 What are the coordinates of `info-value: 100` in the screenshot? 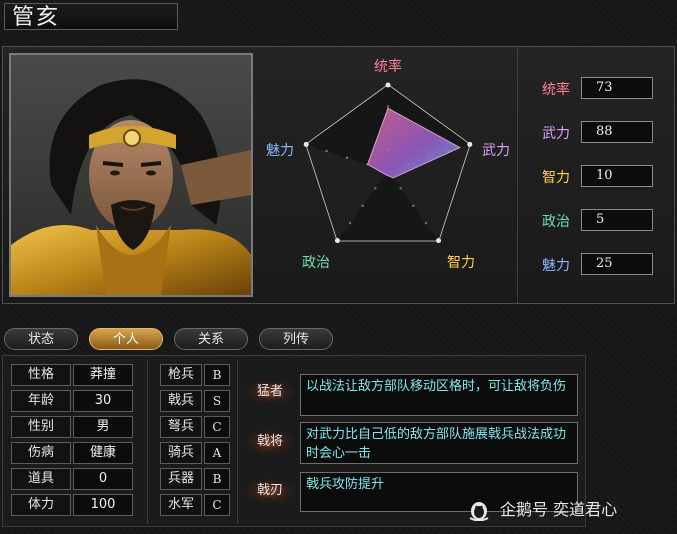 It's located at (103, 505).